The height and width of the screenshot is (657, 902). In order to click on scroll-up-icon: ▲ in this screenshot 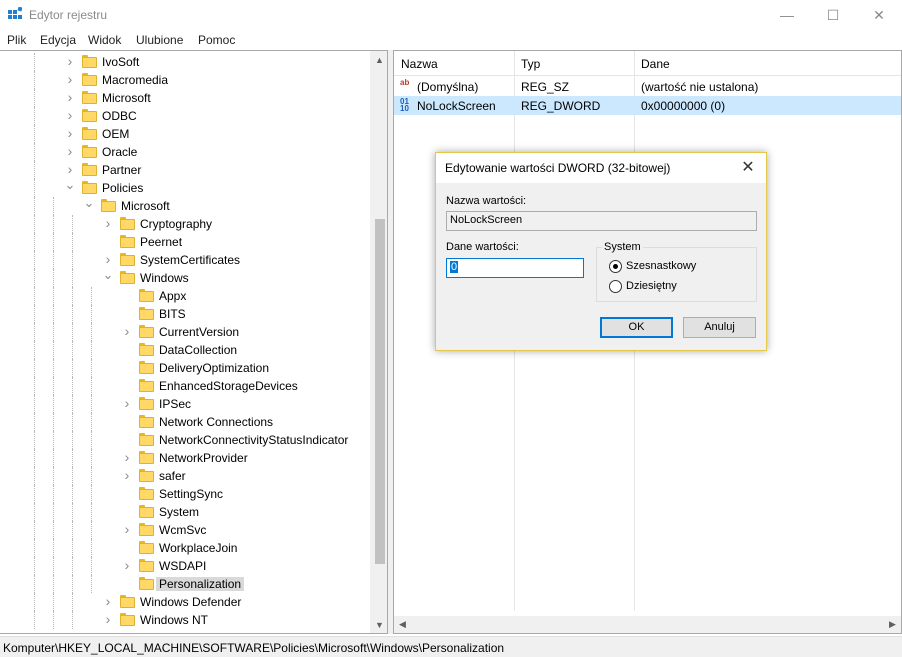, I will do `click(379, 59)`.